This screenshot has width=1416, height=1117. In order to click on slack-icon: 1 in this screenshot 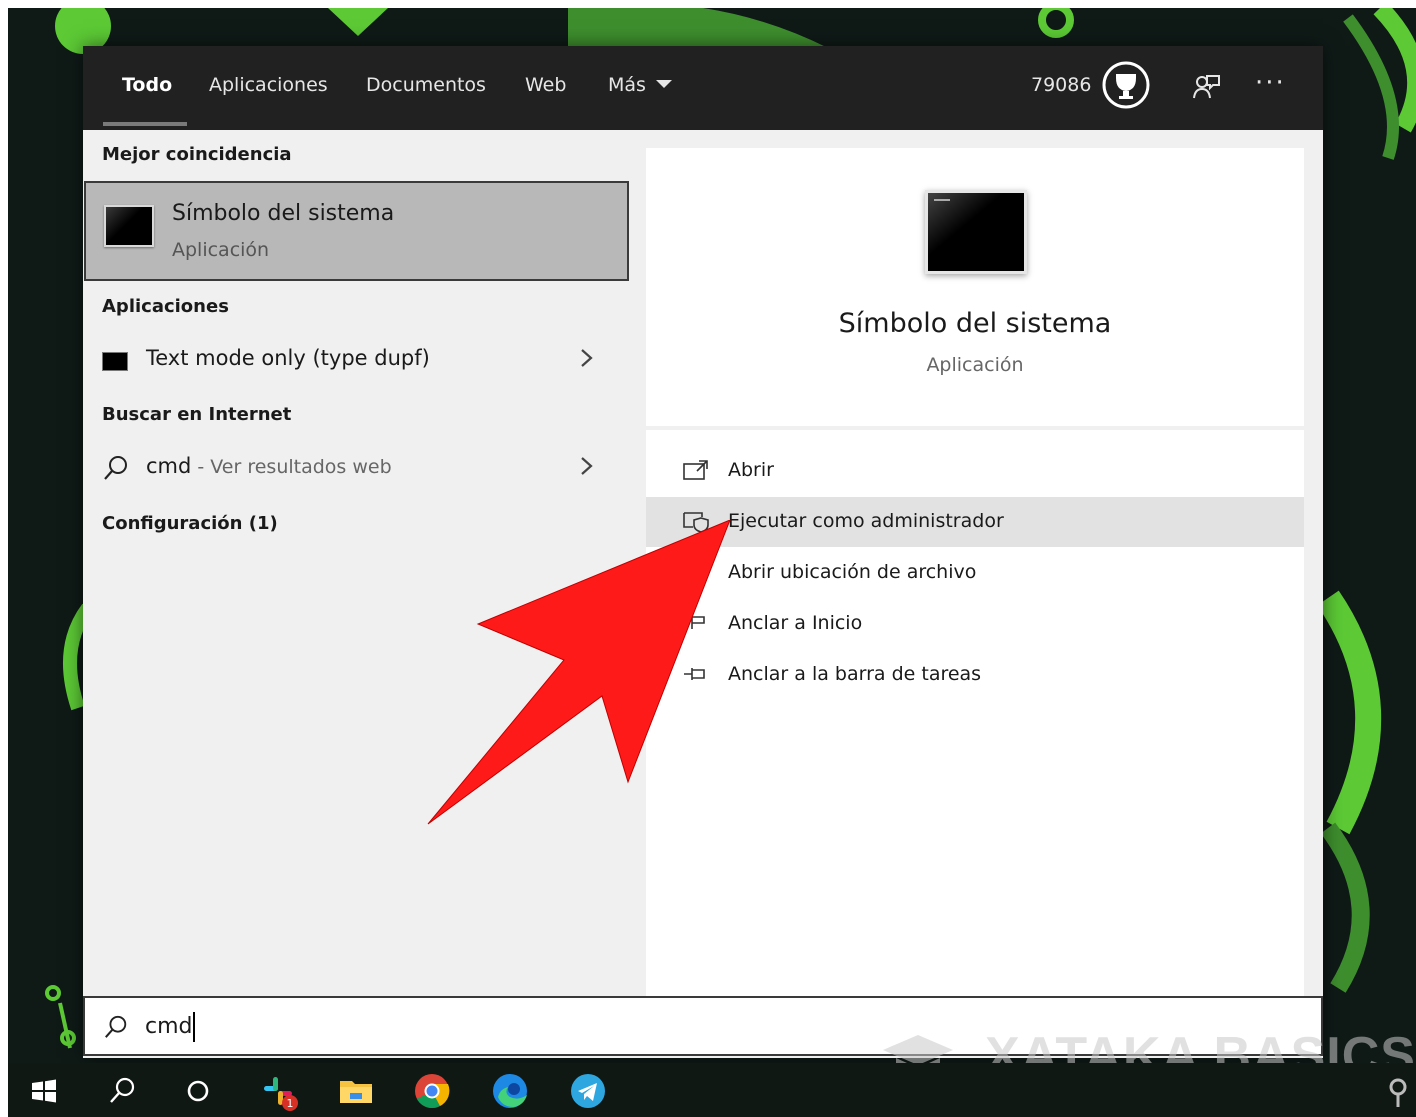, I will do `click(278, 1091)`.